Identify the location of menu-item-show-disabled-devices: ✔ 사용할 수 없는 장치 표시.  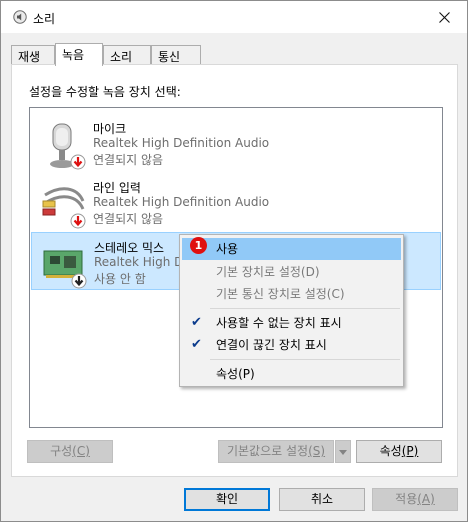
(291, 323).